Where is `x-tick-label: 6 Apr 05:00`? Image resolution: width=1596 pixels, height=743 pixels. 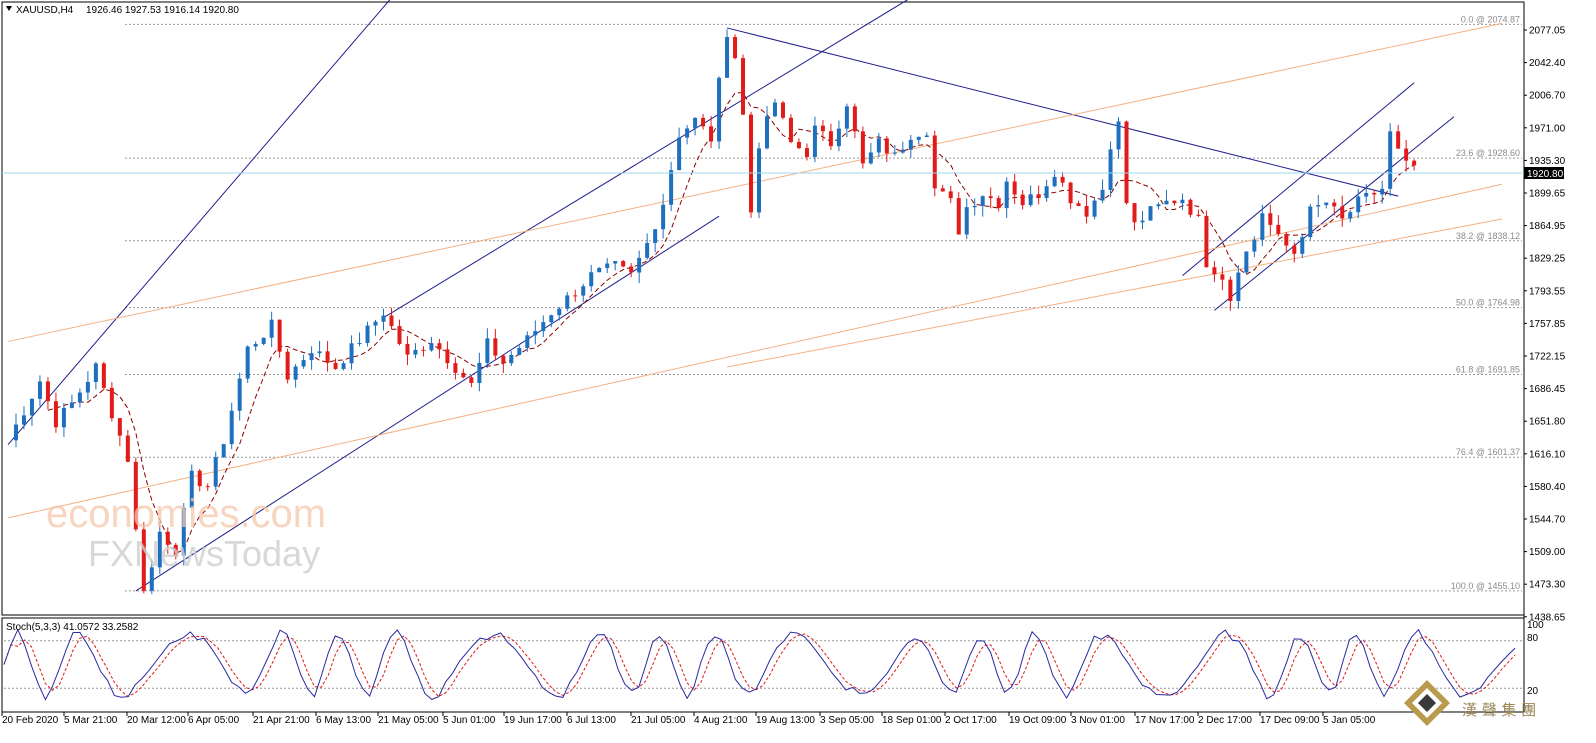
x-tick-label: 6 Apr 05:00 is located at coordinates (214, 720).